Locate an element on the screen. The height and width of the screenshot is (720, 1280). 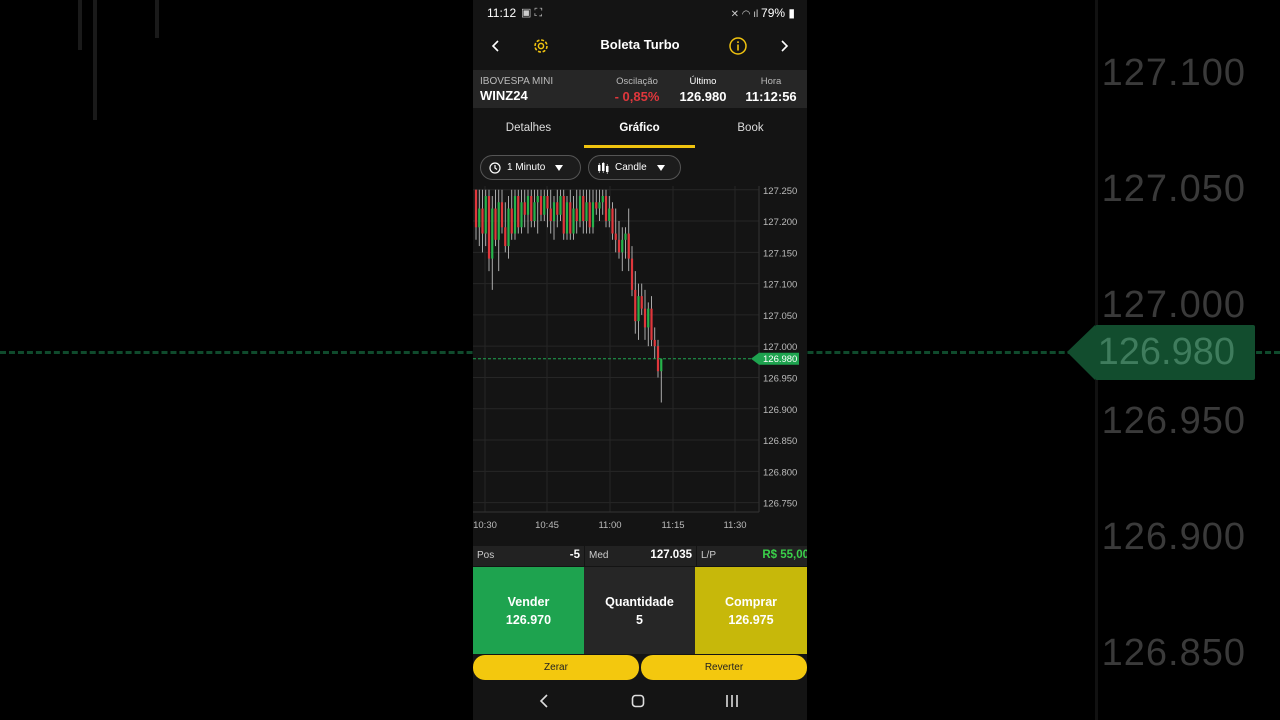
interval-select: 1 Minuto is located at coordinates (530, 167).